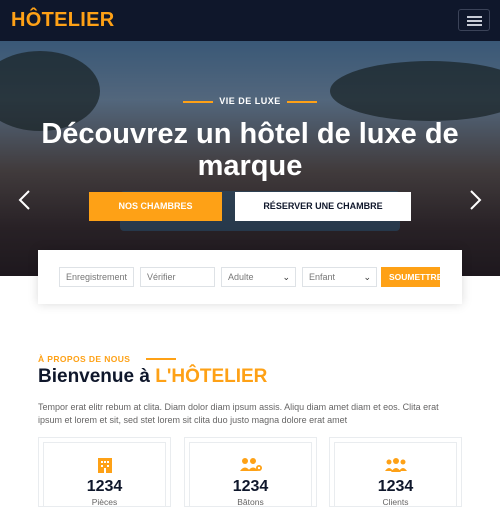 Image resolution: width=500 pixels, height=507 pixels. I want to click on hamburger-icon, so click(474, 17).